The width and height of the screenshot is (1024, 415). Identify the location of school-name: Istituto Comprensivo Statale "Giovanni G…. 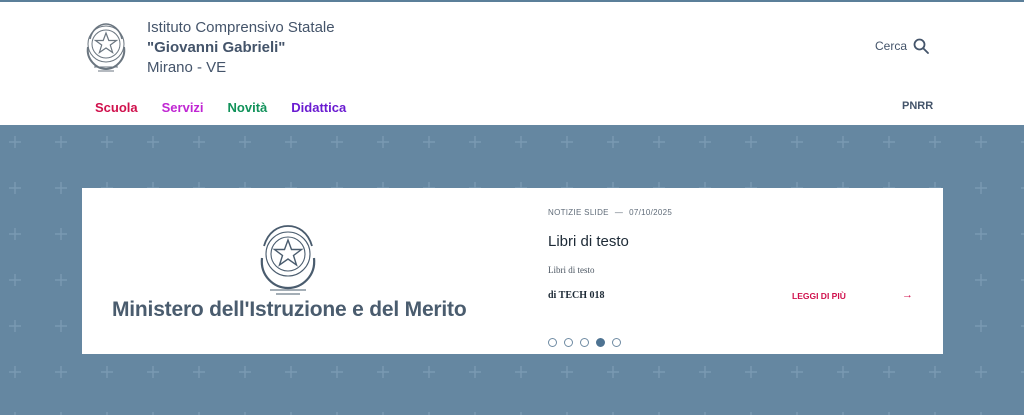
(241, 48).